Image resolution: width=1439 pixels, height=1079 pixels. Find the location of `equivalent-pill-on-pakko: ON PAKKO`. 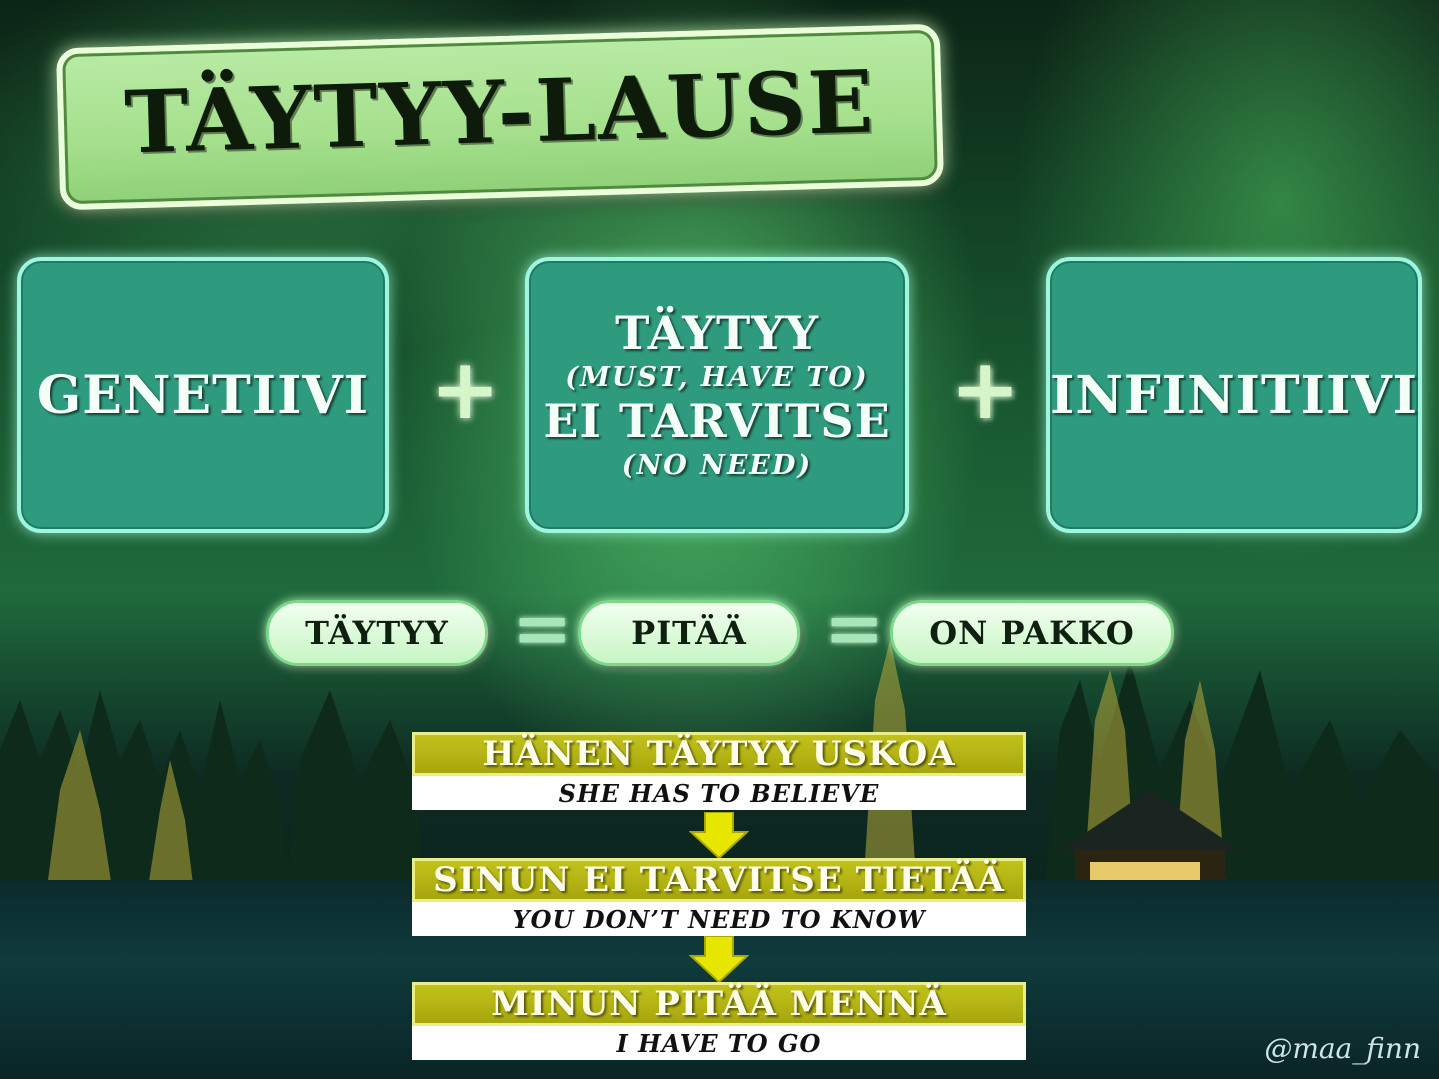

equivalent-pill-on-pakko: ON PAKKO is located at coordinates (1032, 633).